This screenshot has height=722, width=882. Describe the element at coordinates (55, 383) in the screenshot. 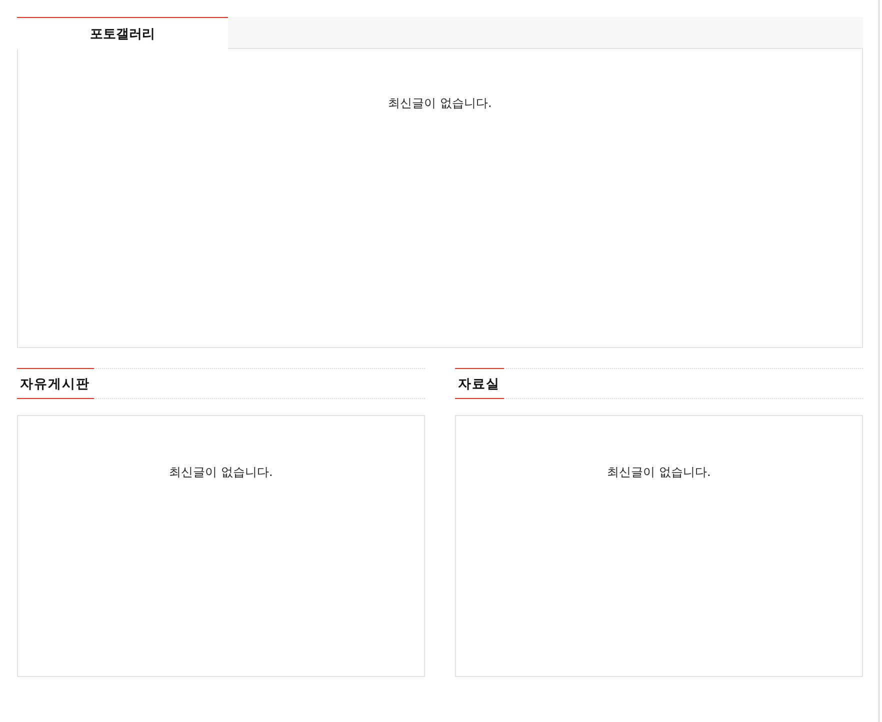

I see `board-title: 자유게시판` at that location.